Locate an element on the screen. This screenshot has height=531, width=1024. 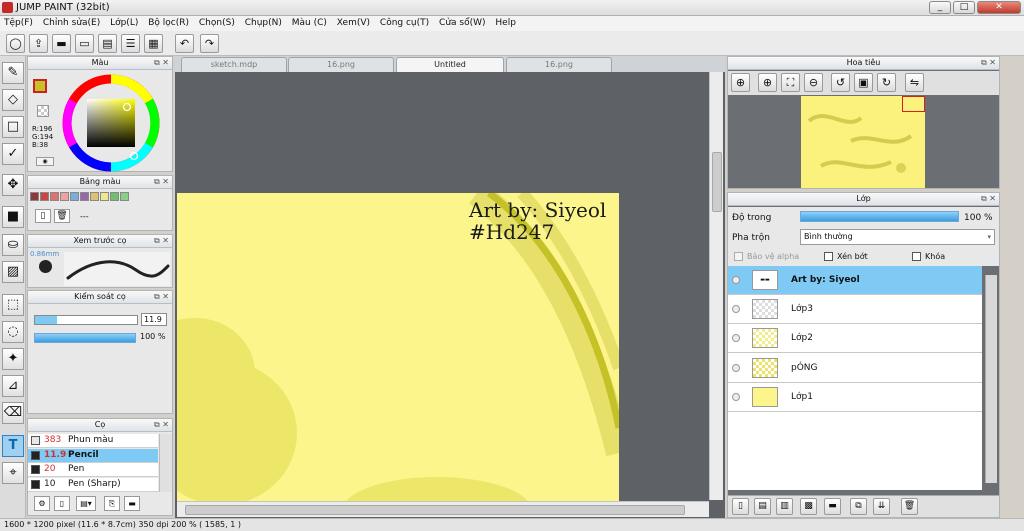
brush-settings-icon: ⚙ is located at coordinates (42, 503).